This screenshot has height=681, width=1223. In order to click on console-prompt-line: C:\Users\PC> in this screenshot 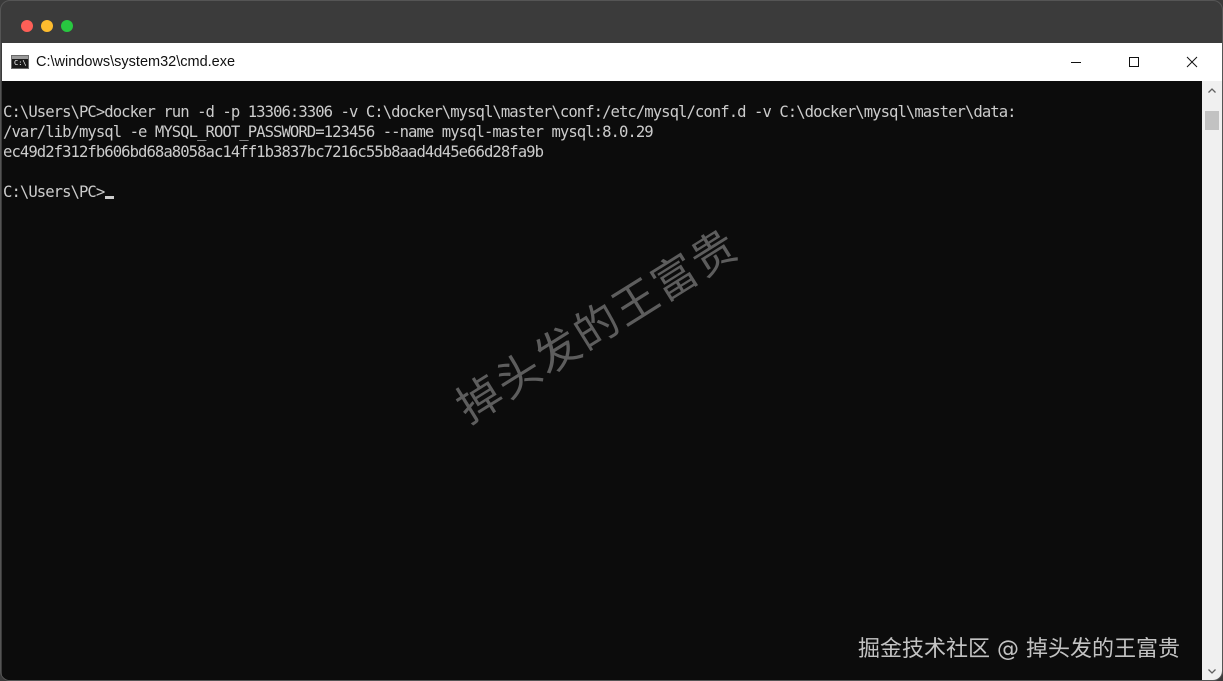, I will do `click(59, 192)`.